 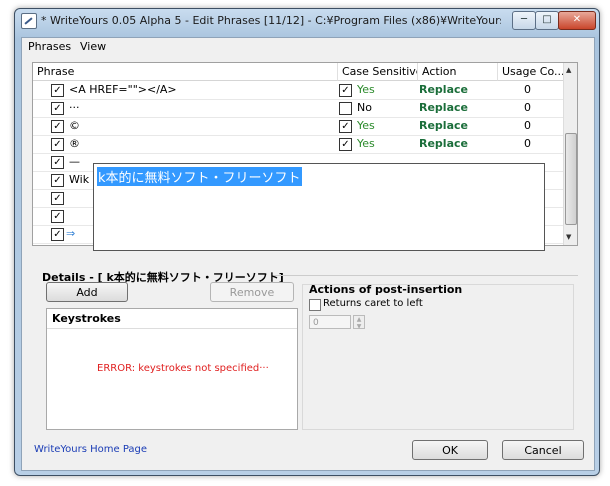 I want to click on phrase-cell: ®, so click(x=74, y=143).